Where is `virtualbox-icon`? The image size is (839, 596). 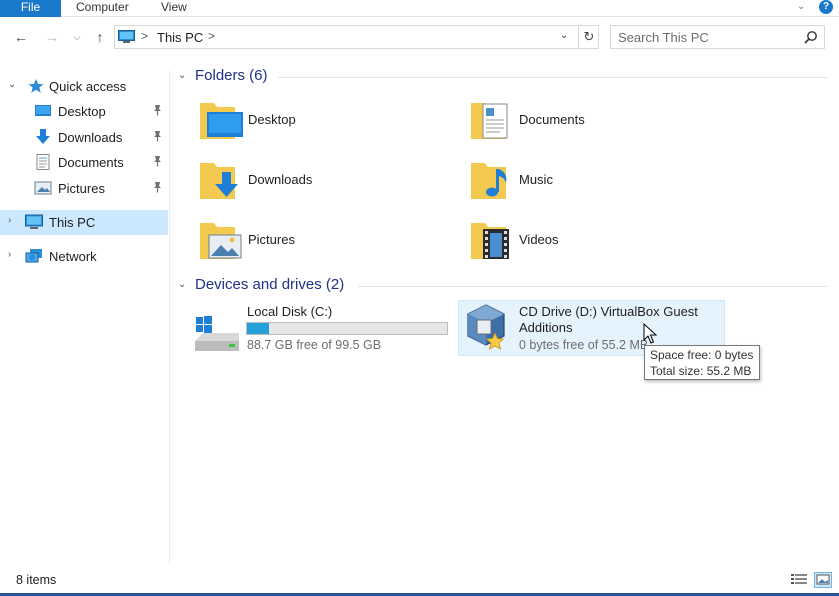 virtualbox-icon is located at coordinates (486, 327).